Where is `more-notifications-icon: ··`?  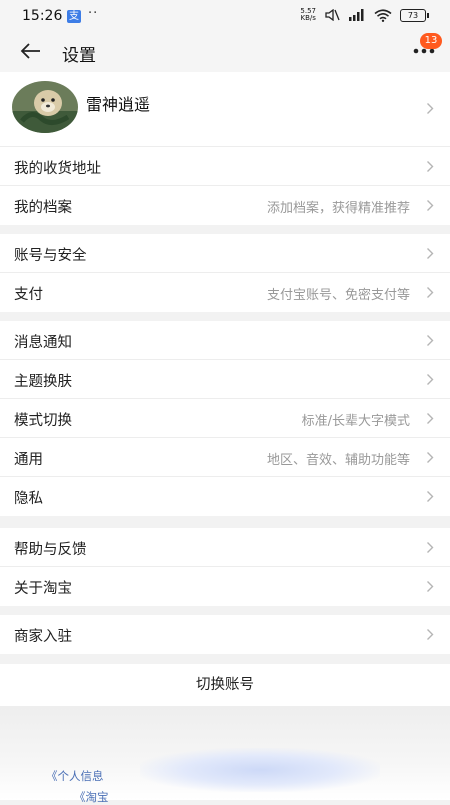 more-notifications-icon: ·· is located at coordinates (93, 13).